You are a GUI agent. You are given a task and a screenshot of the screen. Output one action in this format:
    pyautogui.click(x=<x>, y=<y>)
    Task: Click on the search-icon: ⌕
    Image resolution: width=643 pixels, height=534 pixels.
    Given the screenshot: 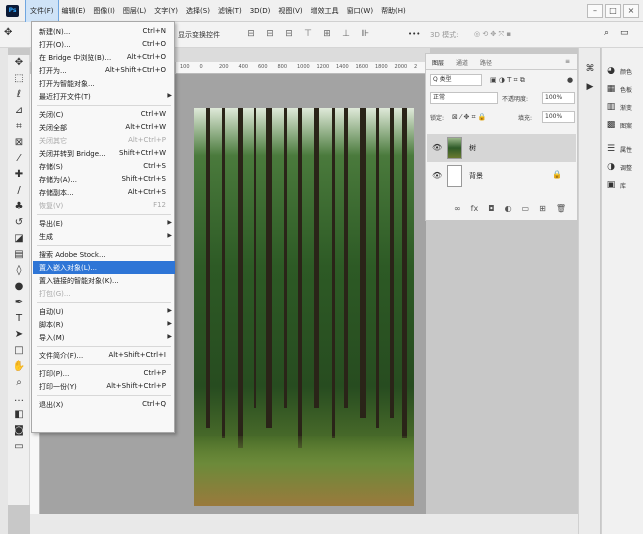 What is the action you would take?
    pyautogui.click(x=606, y=33)
    